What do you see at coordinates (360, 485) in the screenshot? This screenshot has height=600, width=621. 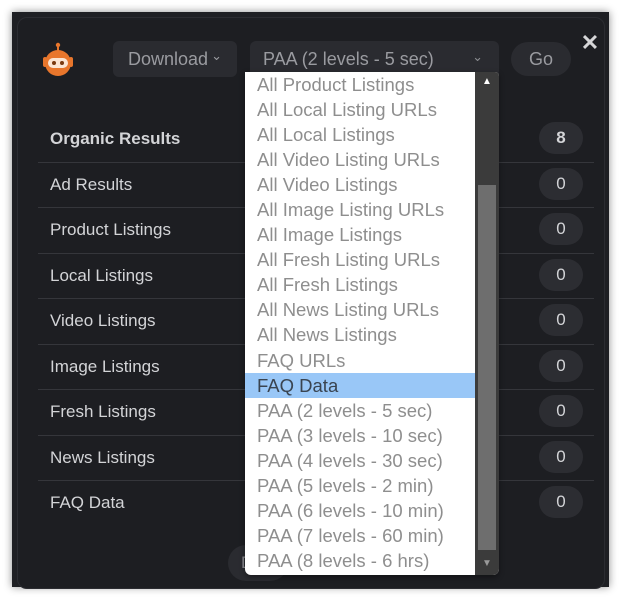 I see `dropdown-option: PAA (5 levels - 2 min)` at bounding box center [360, 485].